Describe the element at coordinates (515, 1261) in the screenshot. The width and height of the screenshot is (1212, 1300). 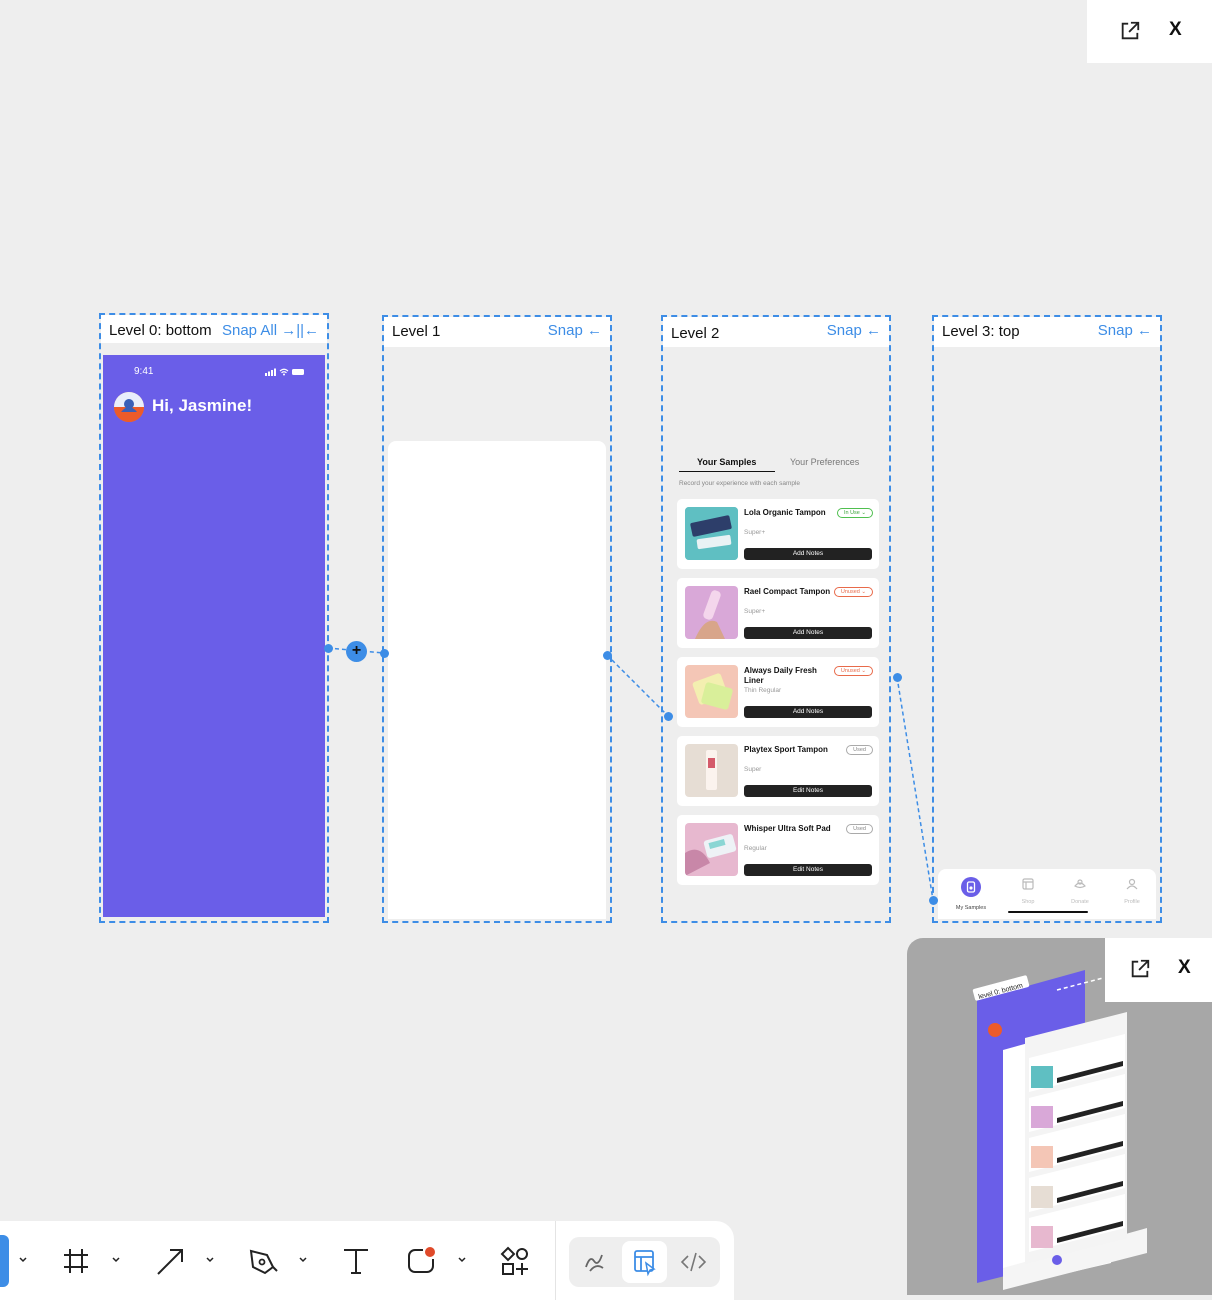
I see `components-tool-icon` at that location.